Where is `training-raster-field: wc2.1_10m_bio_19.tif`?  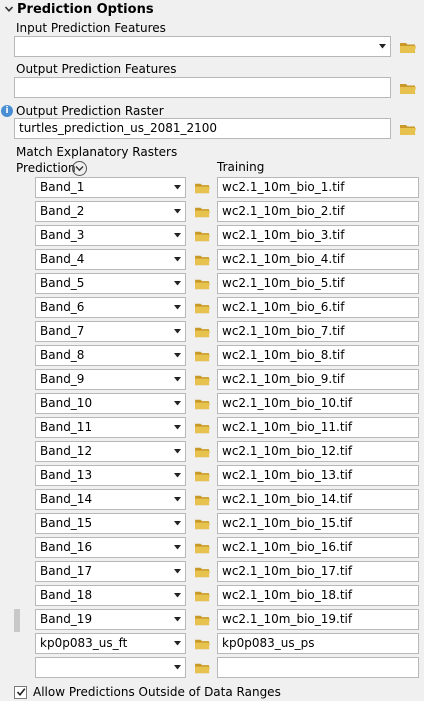 training-raster-field: wc2.1_10m_bio_19.tif is located at coordinates (318, 619).